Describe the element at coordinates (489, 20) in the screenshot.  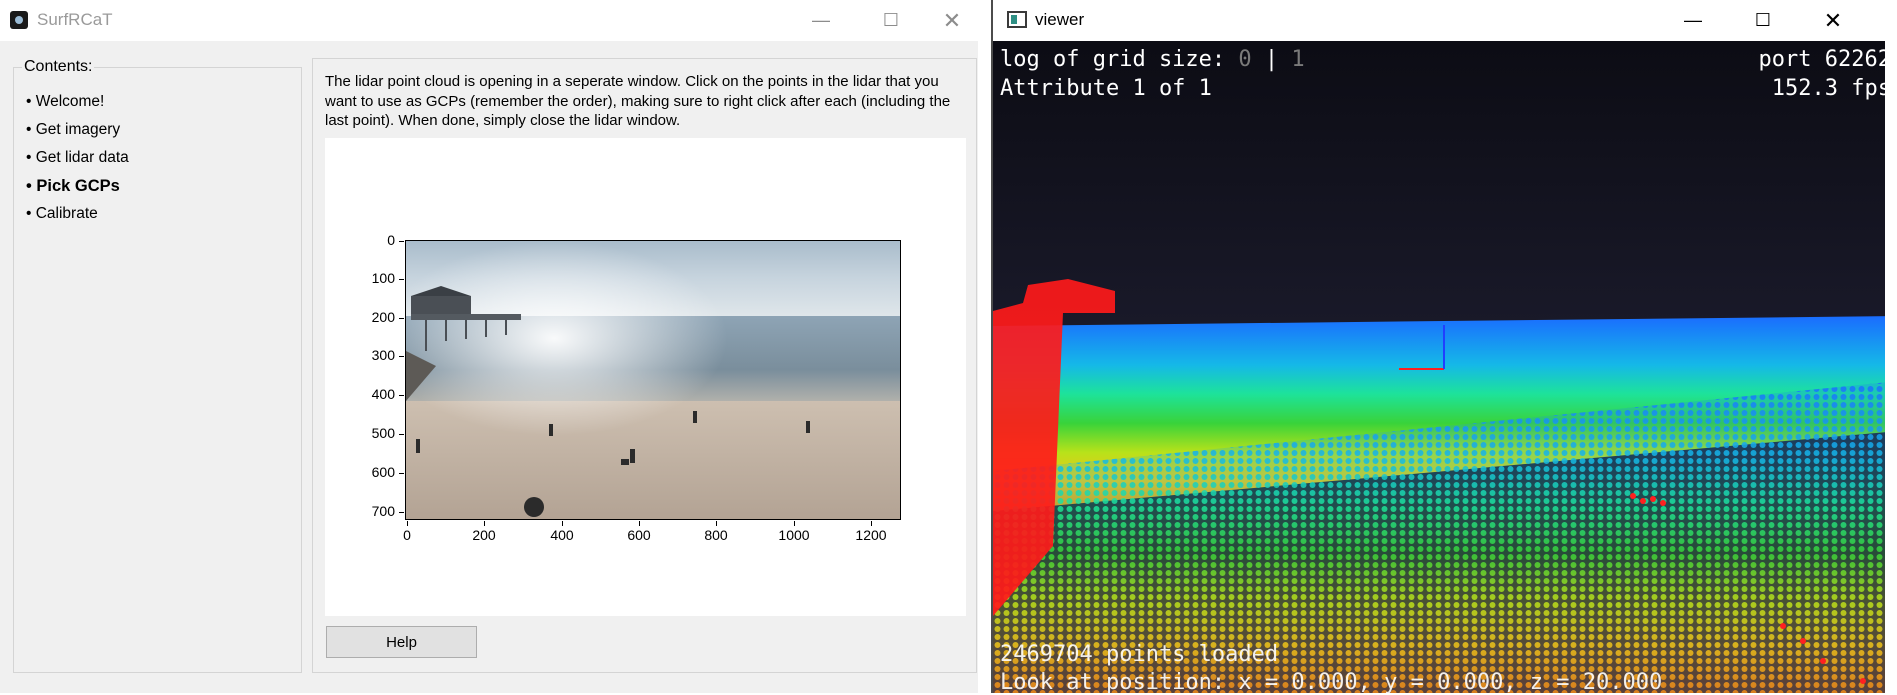
I see `surfrcat-titlebar: SurfRCaT — ☐ ✕` at that location.